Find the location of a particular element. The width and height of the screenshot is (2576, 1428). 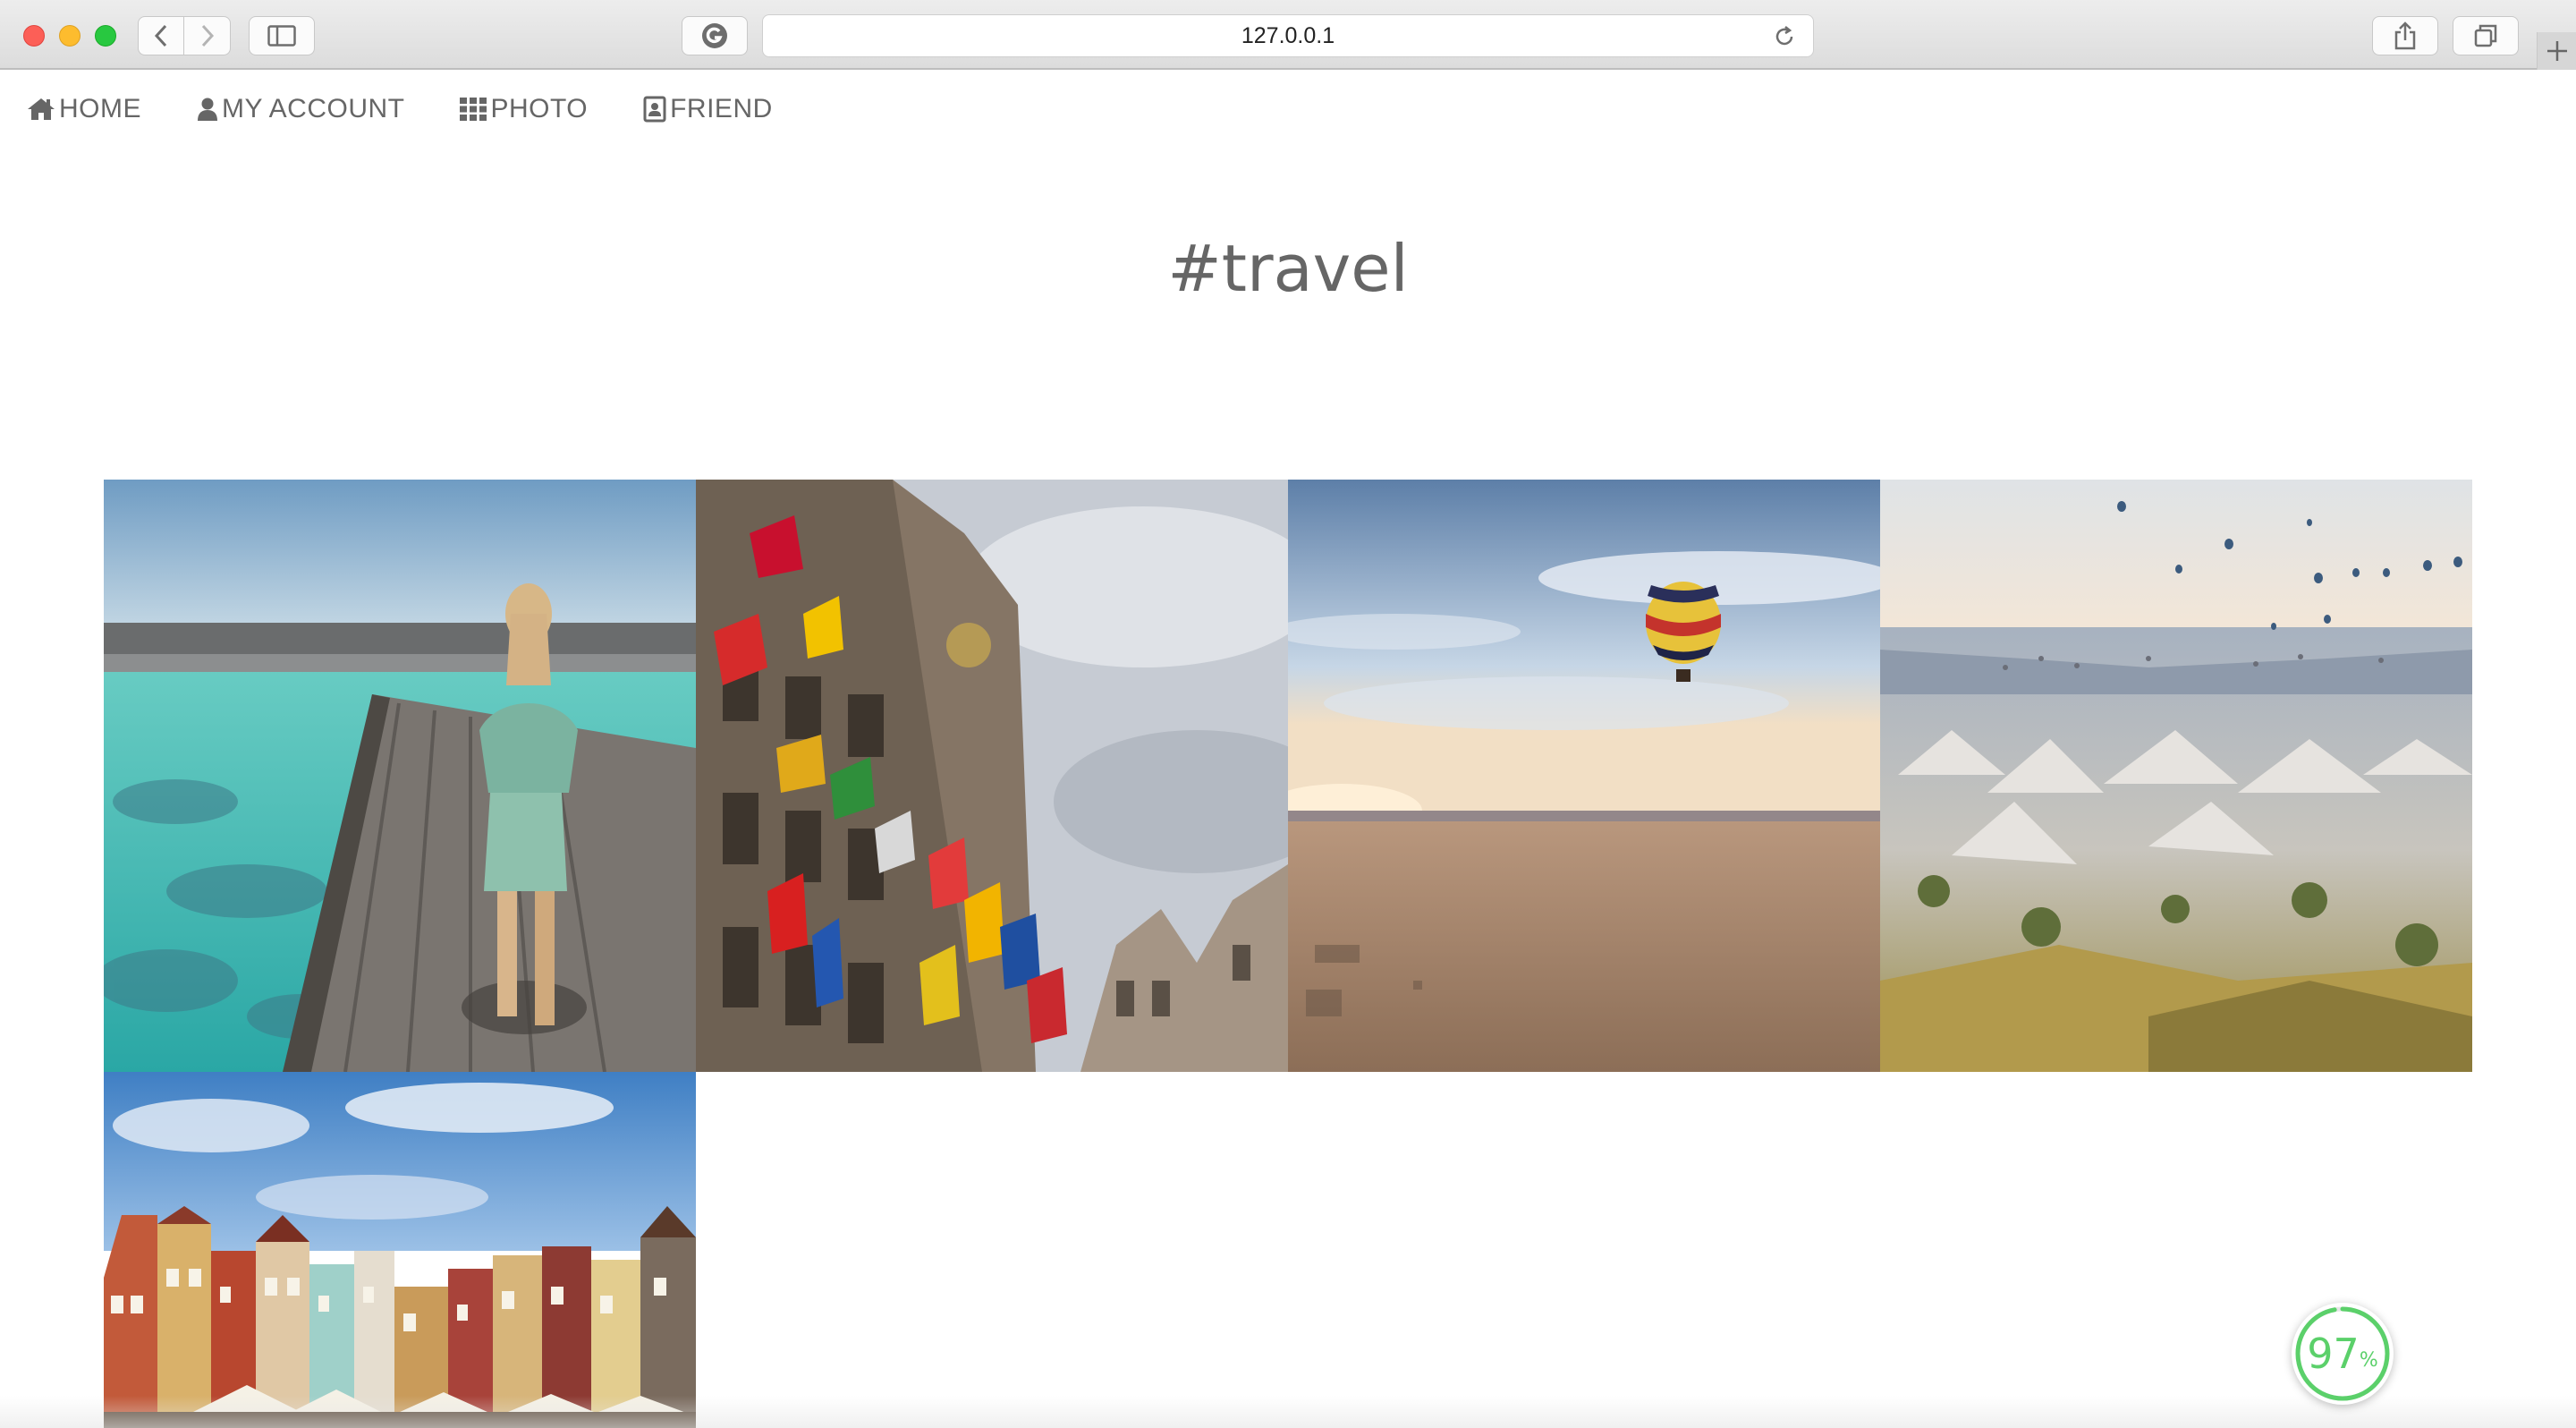

nav-item-label: PHOTO is located at coordinates (539, 108).